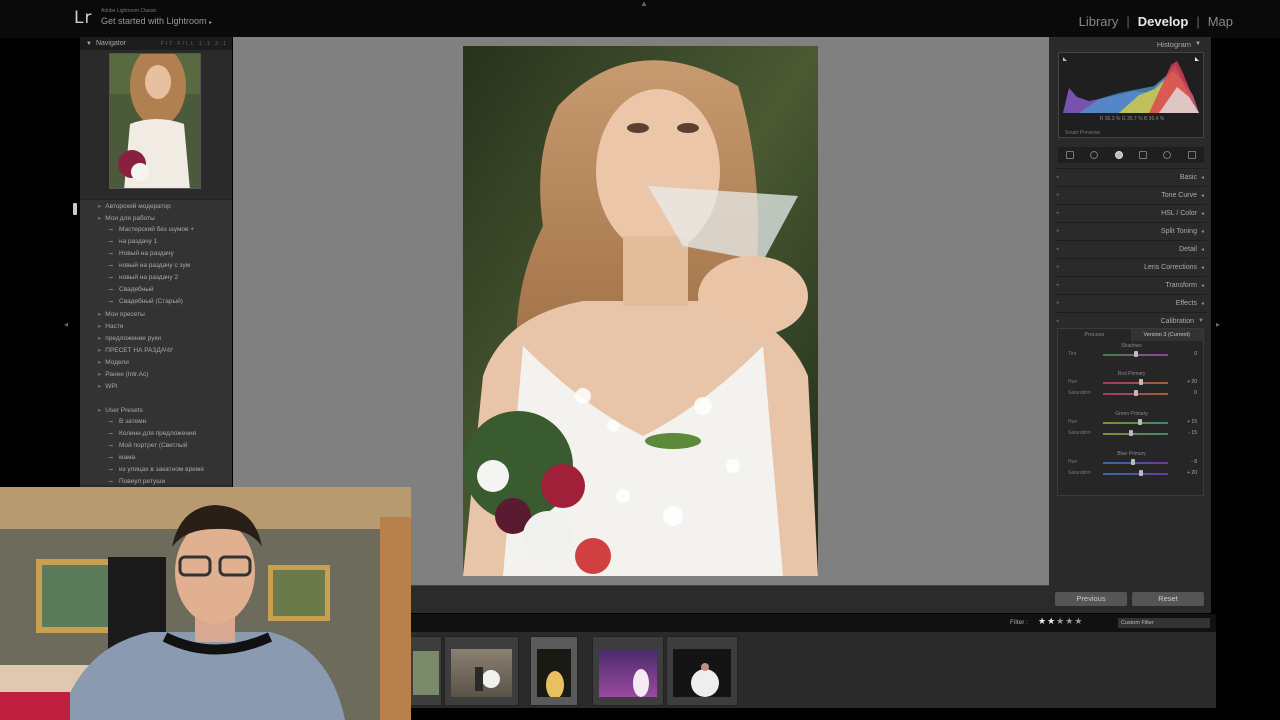 This screenshot has height=720, width=1280. I want to click on preset-folder: ▸ Мои для работы, so click(126, 218).